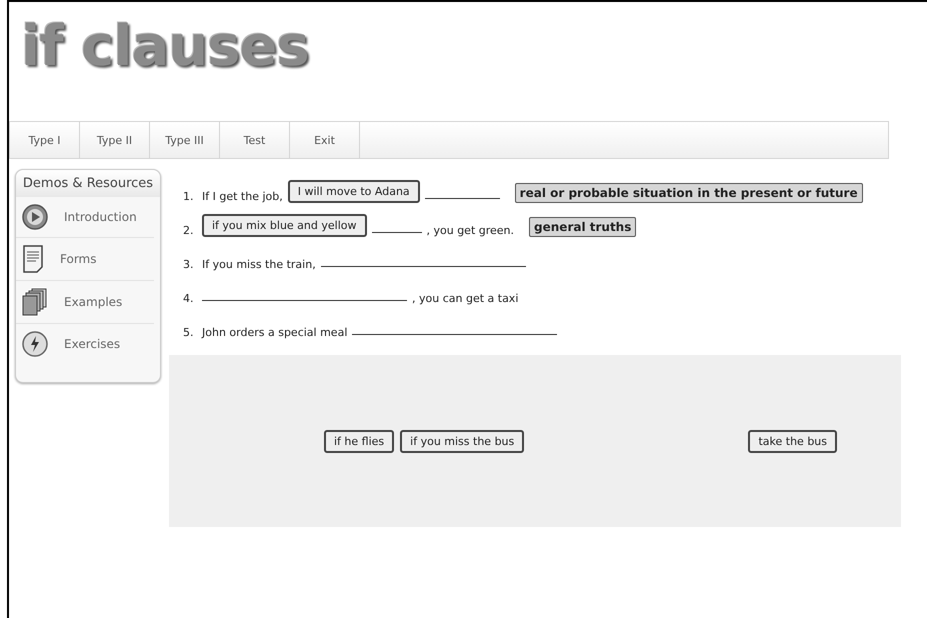 This screenshot has width=927, height=618. Describe the element at coordinates (45, 140) in the screenshot. I see `nav-tab: Type I` at that location.